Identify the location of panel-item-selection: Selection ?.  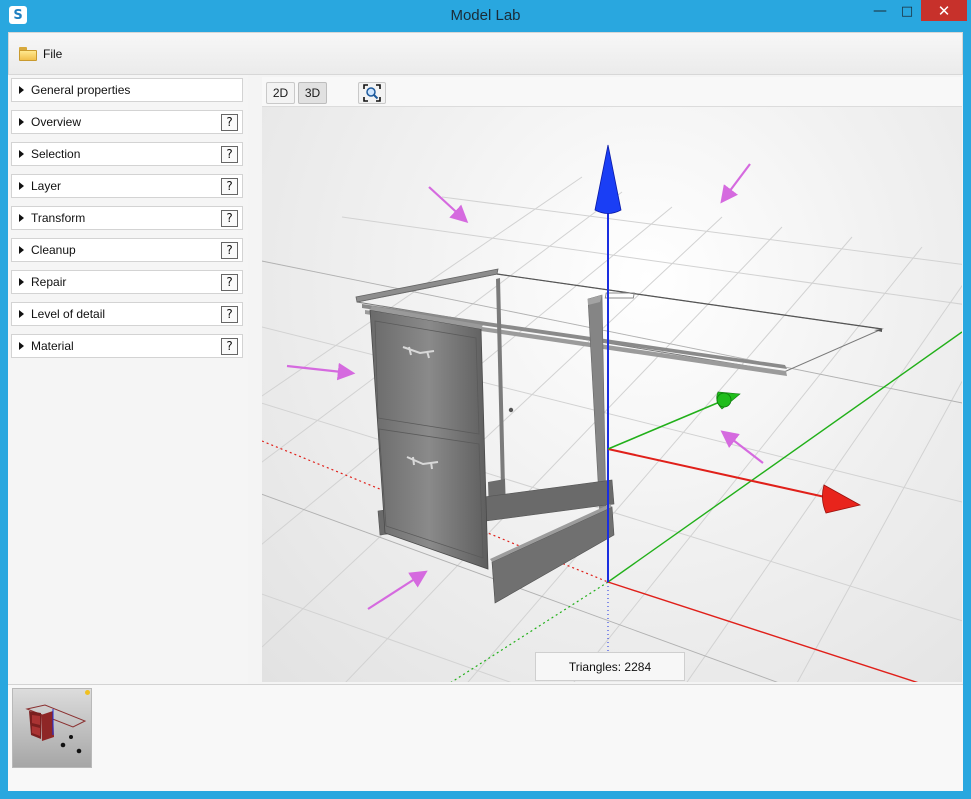
(127, 154).